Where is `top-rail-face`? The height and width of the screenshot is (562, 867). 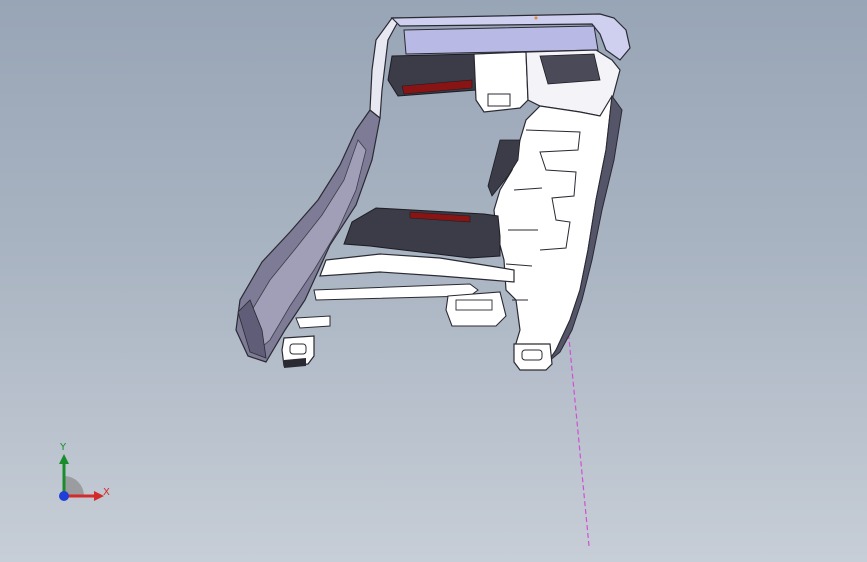 top-rail-face is located at coordinates (501, 40).